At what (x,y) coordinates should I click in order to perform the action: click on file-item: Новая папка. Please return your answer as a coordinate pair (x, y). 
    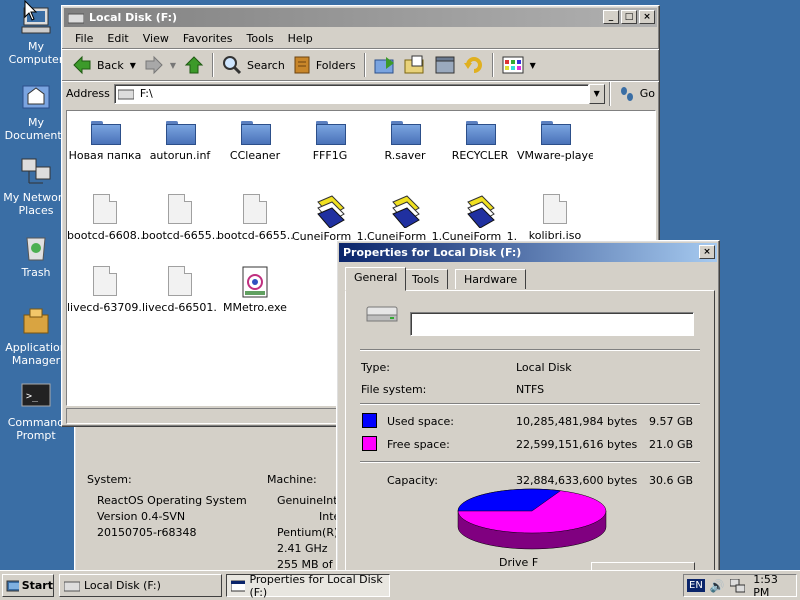
    Looking at the image, I should click on (105, 140).